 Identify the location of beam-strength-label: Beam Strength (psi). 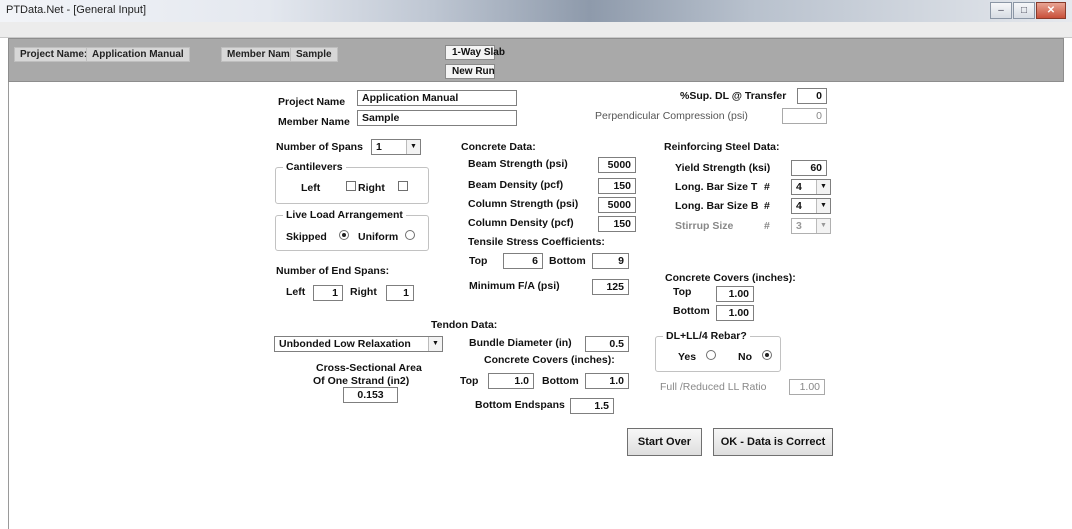
(518, 164).